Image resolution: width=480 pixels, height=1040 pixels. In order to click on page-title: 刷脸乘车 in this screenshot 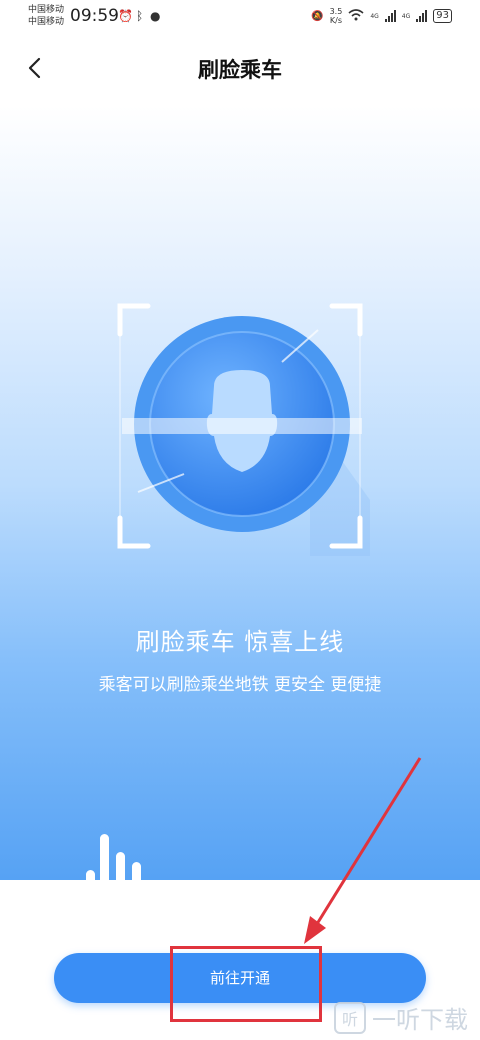, I will do `click(240, 70)`.